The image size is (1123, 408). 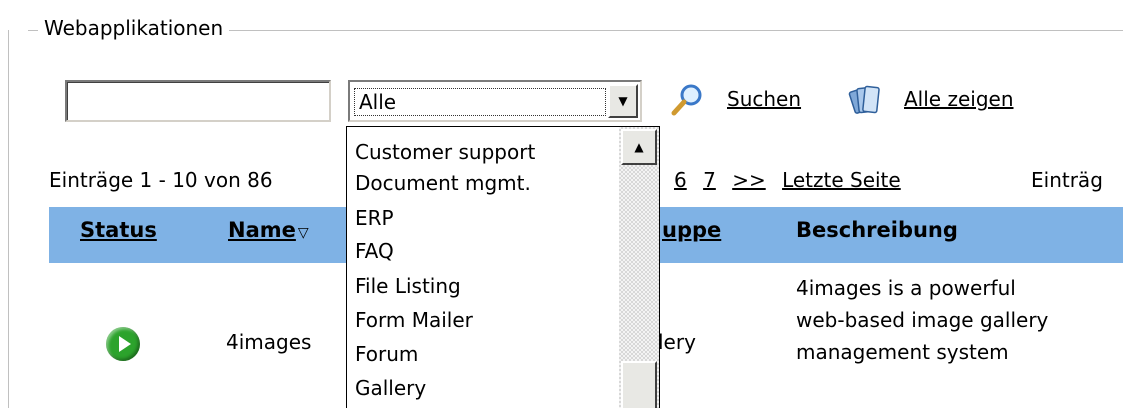 I want to click on show-all-icon, so click(x=864, y=100).